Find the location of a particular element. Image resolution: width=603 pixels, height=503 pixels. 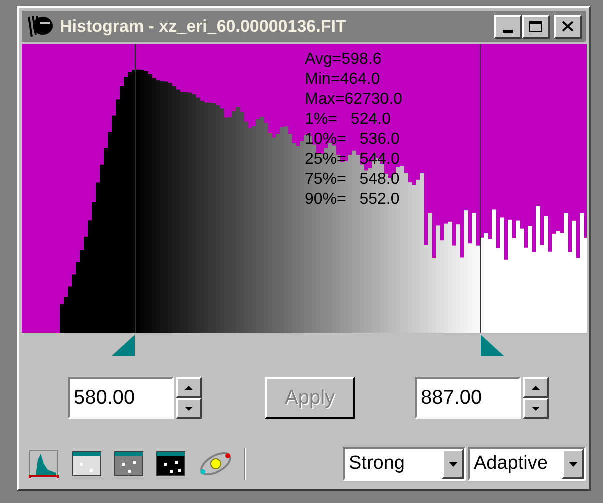

close-button is located at coordinates (568, 26).